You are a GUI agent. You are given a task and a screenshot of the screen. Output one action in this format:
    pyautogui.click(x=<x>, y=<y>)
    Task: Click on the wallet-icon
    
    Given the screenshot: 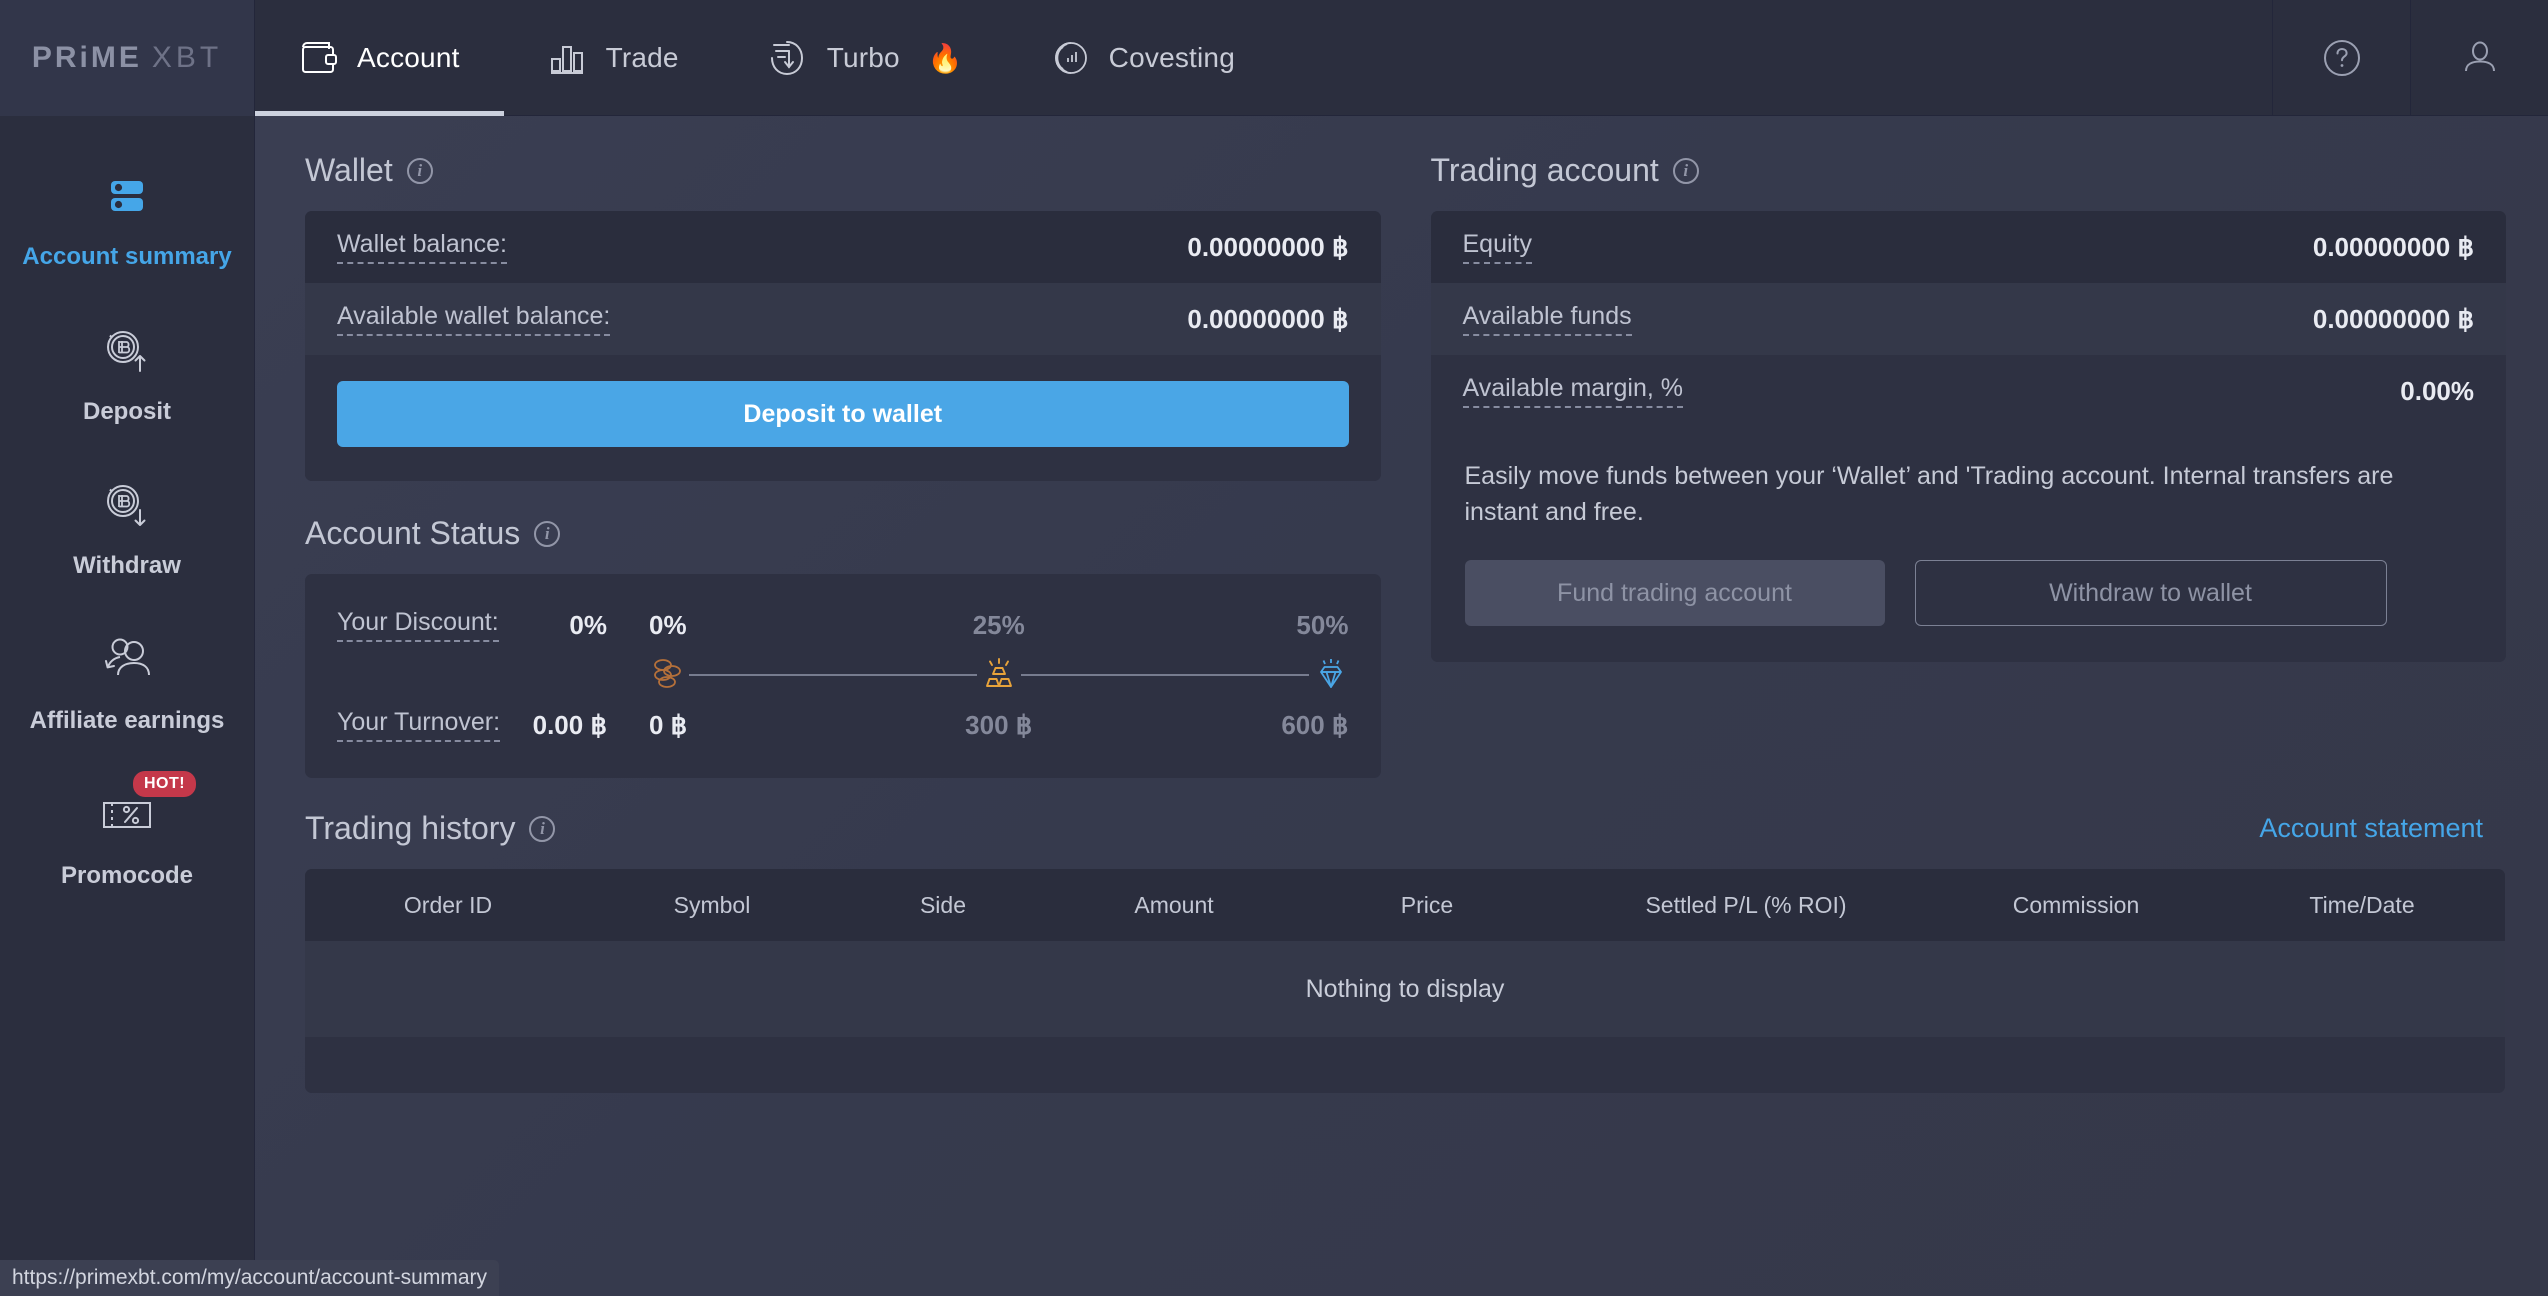 What is the action you would take?
    pyautogui.click(x=319, y=58)
    